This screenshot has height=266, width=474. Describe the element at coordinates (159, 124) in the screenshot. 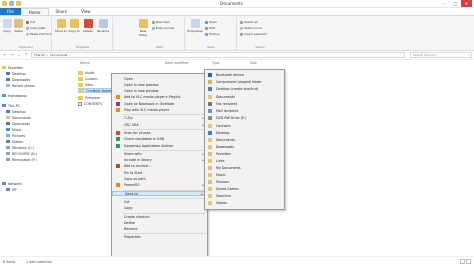

I see `menu-item-crc-sha: CRC SHA▸` at that location.